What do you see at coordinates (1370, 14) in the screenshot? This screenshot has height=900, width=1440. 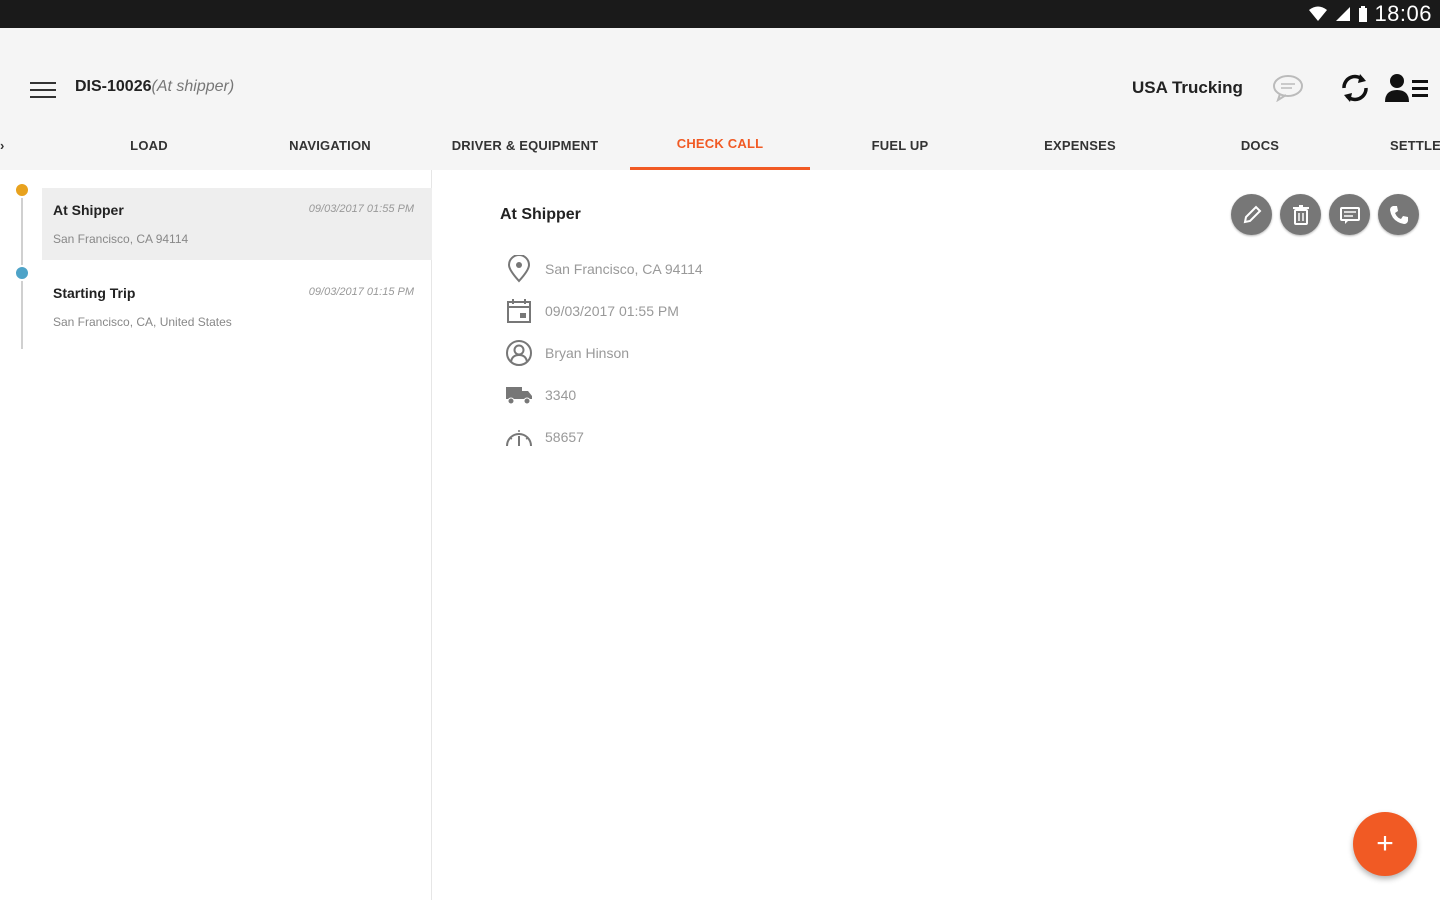 I see `status-icons: 18:06` at bounding box center [1370, 14].